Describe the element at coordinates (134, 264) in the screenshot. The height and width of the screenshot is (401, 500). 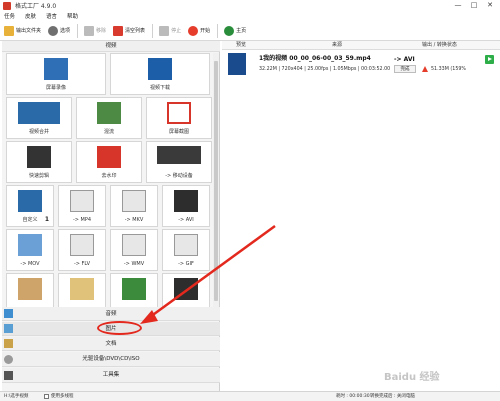
I see `tile-label: -> WMV` at that location.